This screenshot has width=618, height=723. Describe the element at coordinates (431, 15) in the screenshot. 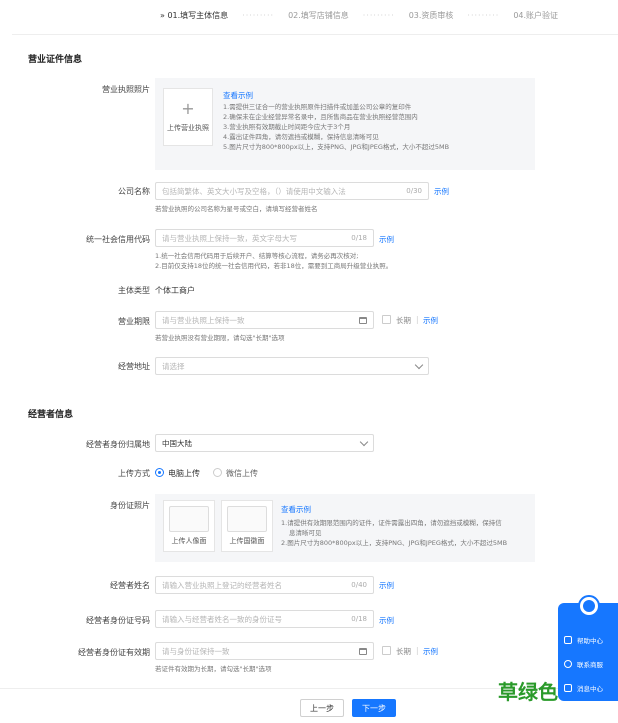

I see `step-3: 03.资质审核` at that location.